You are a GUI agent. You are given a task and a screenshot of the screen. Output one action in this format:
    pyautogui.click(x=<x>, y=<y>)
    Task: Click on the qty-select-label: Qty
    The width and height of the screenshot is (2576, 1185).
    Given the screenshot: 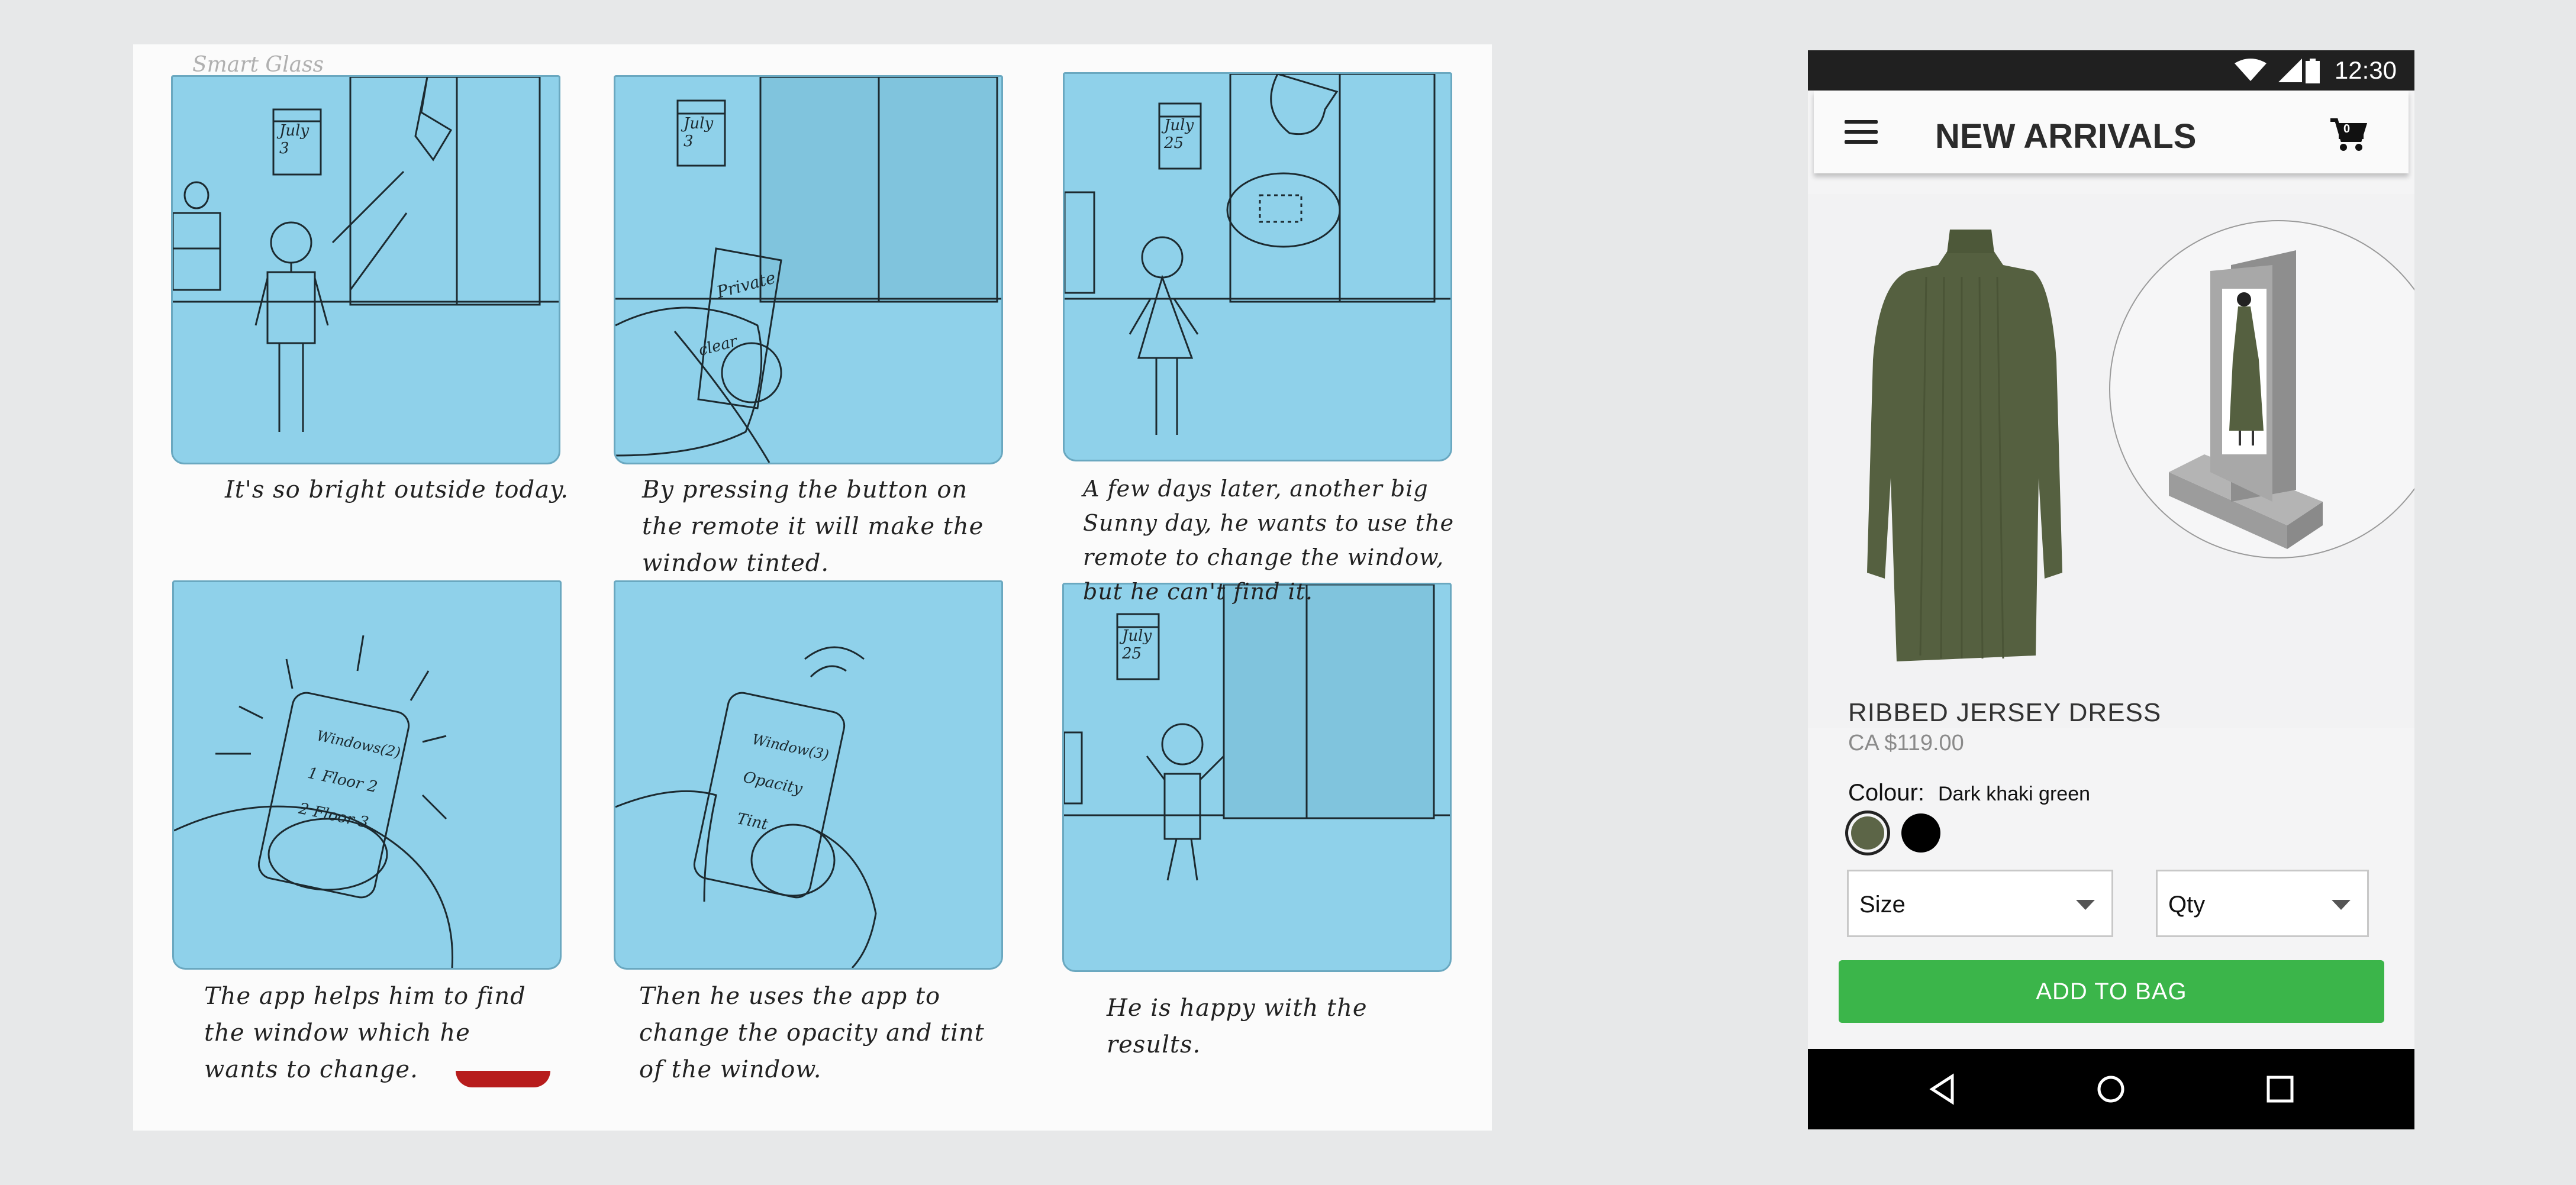 What is the action you would take?
    pyautogui.click(x=2187, y=905)
    